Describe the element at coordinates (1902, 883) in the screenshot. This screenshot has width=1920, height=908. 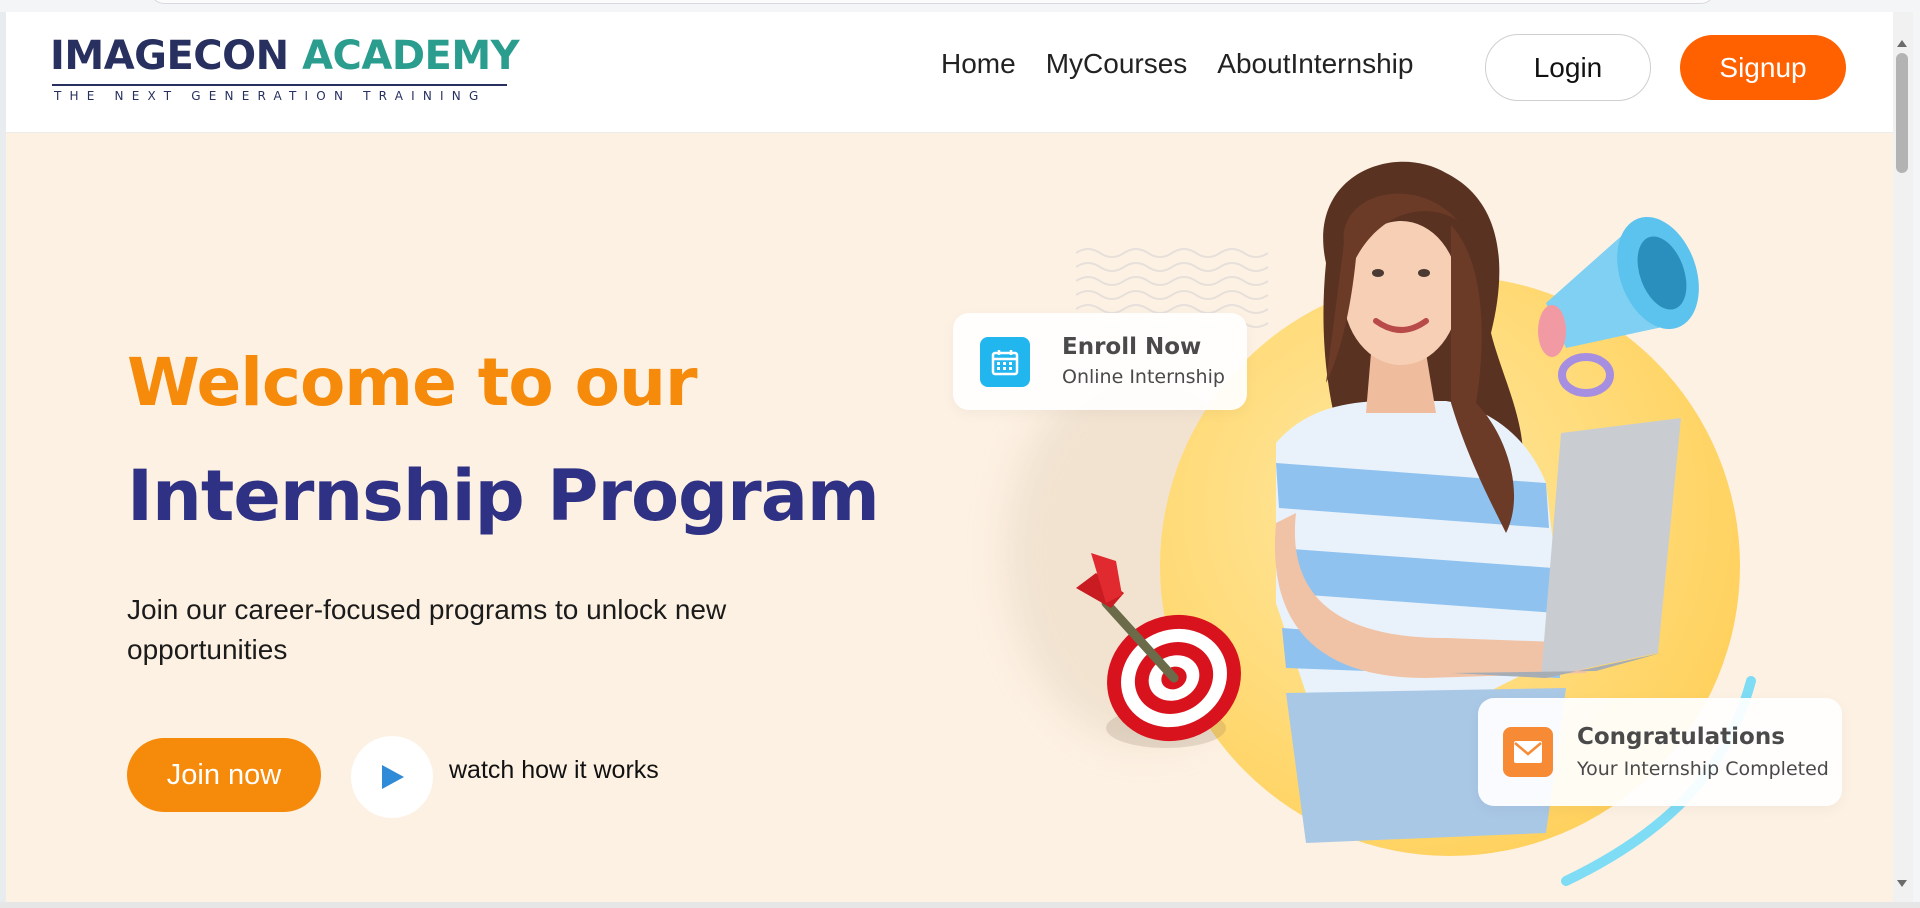
I see `scroll-down-arrow-icon` at that location.